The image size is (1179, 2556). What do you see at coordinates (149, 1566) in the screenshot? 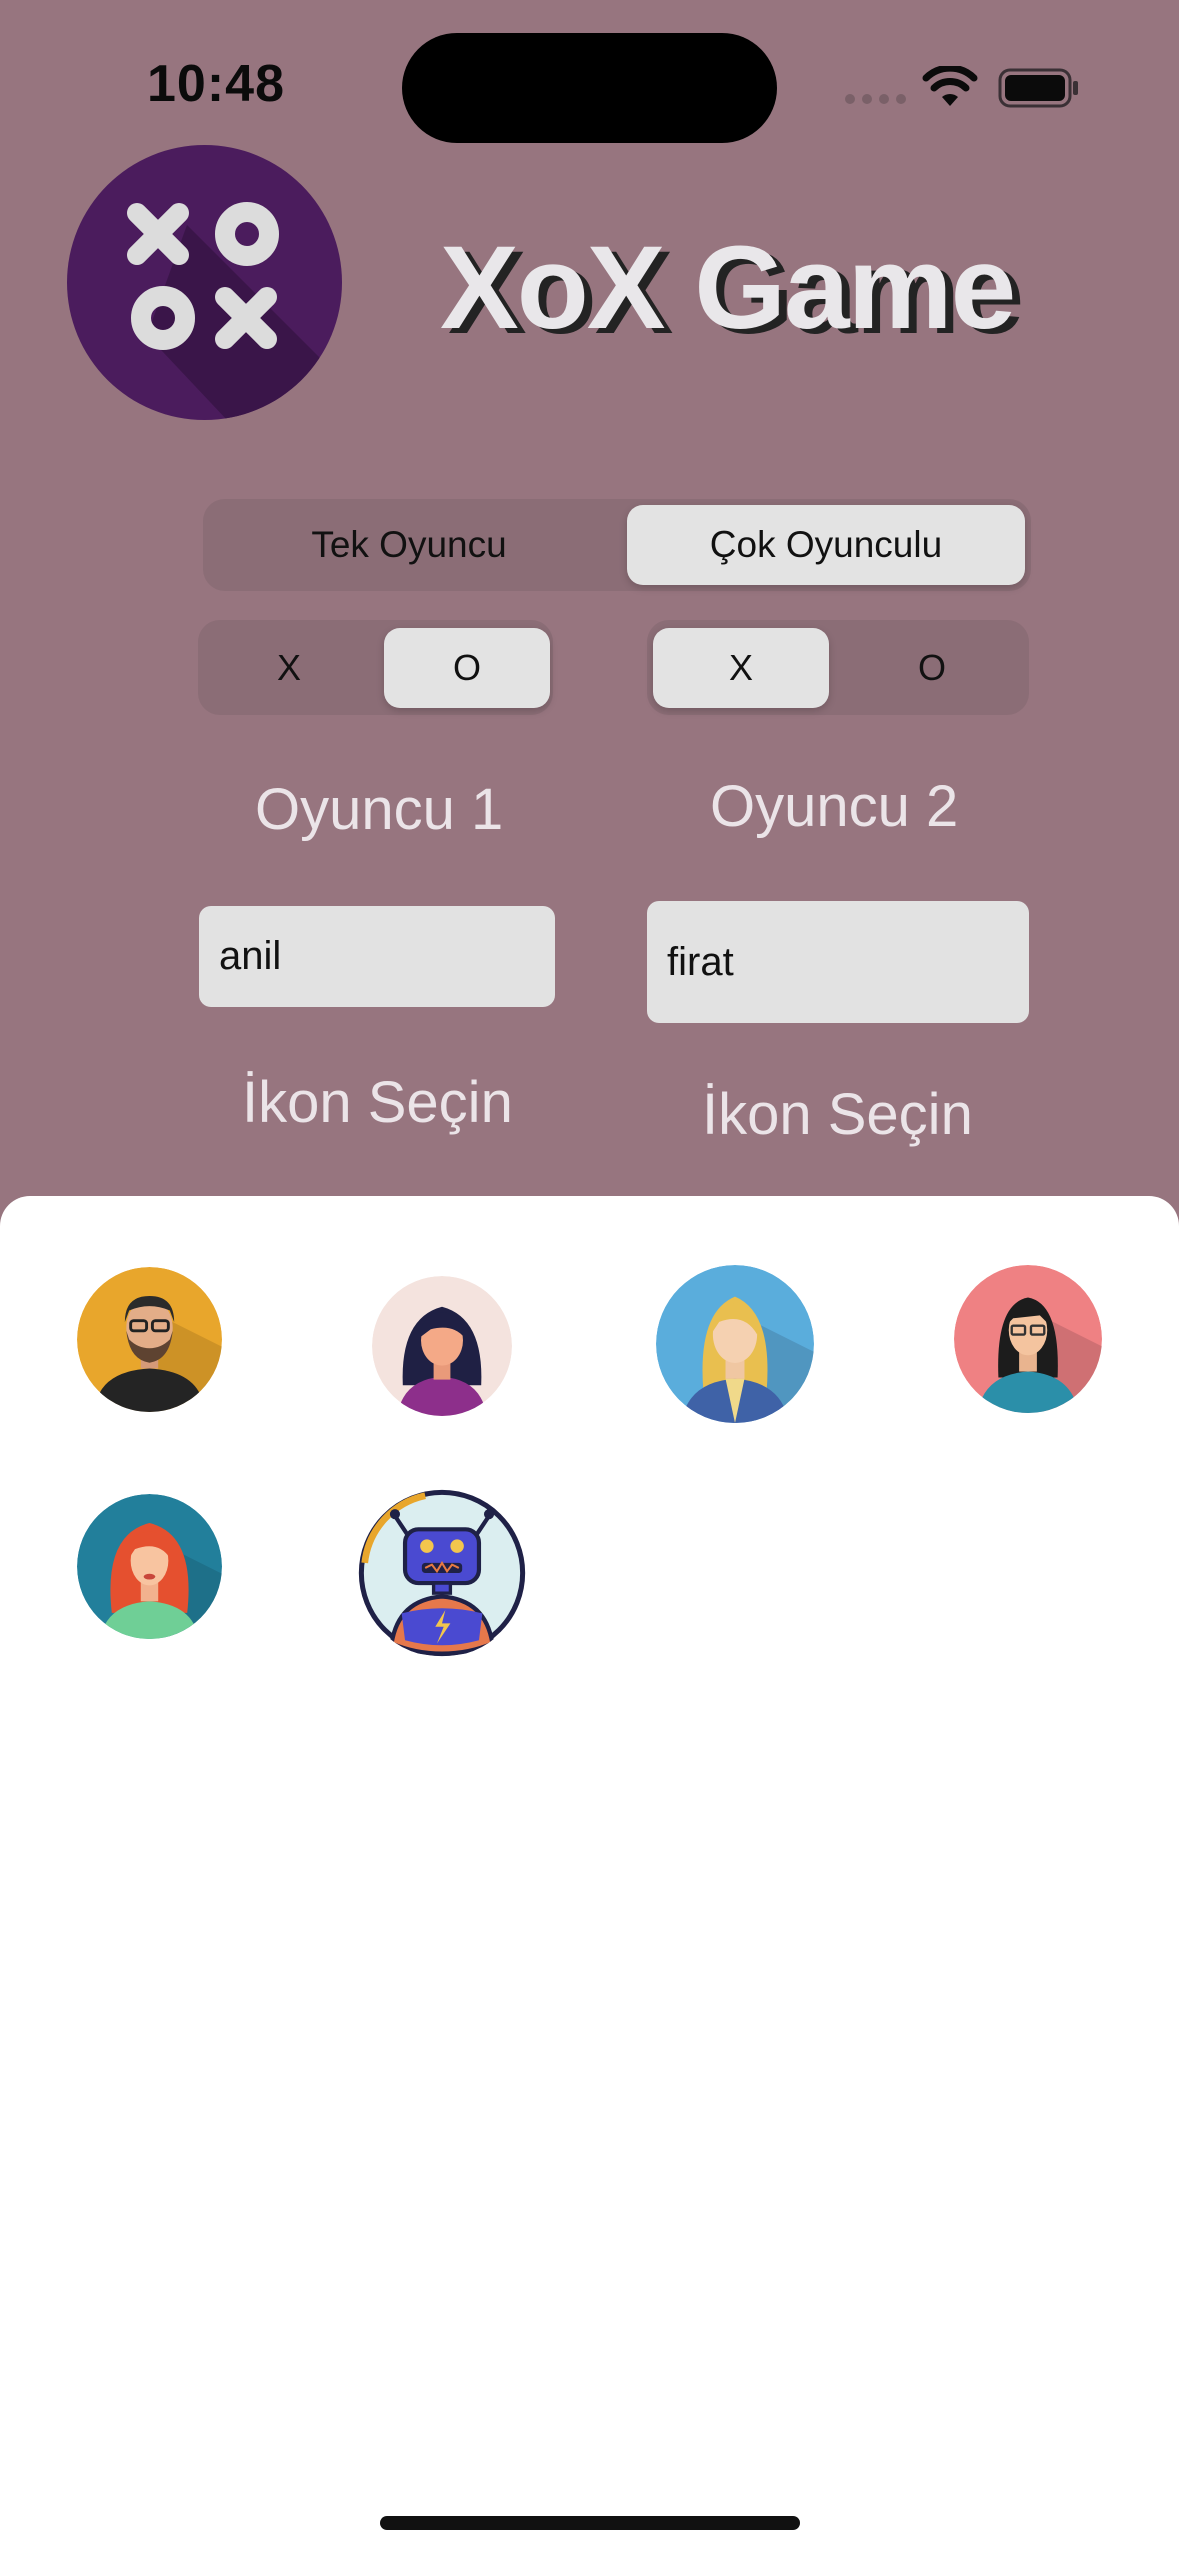
I see `woman-red-hair-avatar-icon` at bounding box center [149, 1566].